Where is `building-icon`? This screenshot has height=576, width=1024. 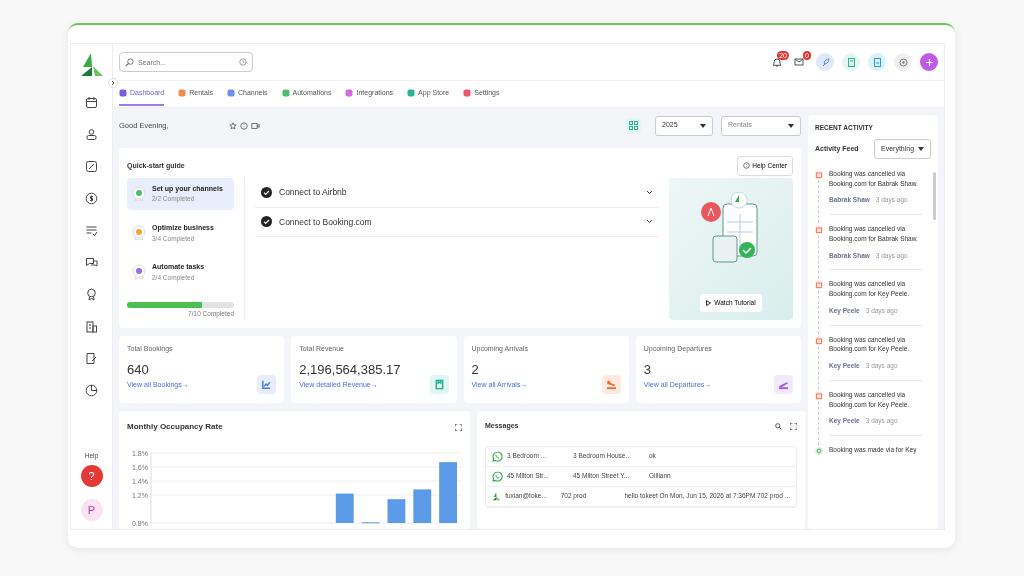 building-icon is located at coordinates (91, 326).